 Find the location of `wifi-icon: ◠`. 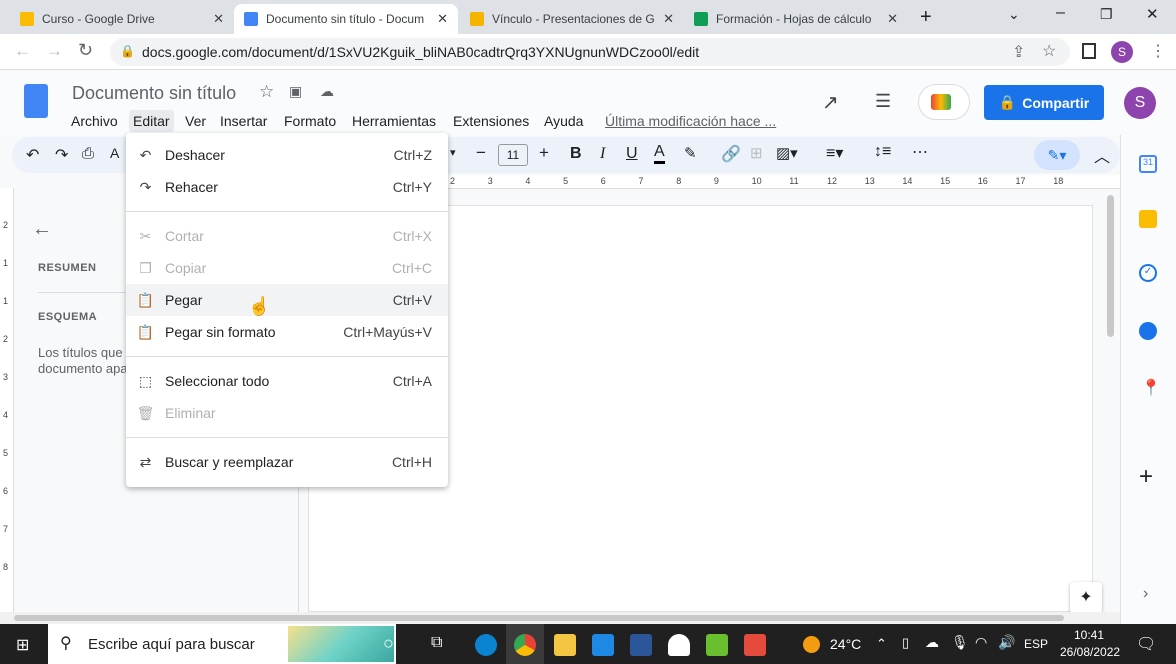

wifi-icon: ◠ is located at coordinates (981, 642).